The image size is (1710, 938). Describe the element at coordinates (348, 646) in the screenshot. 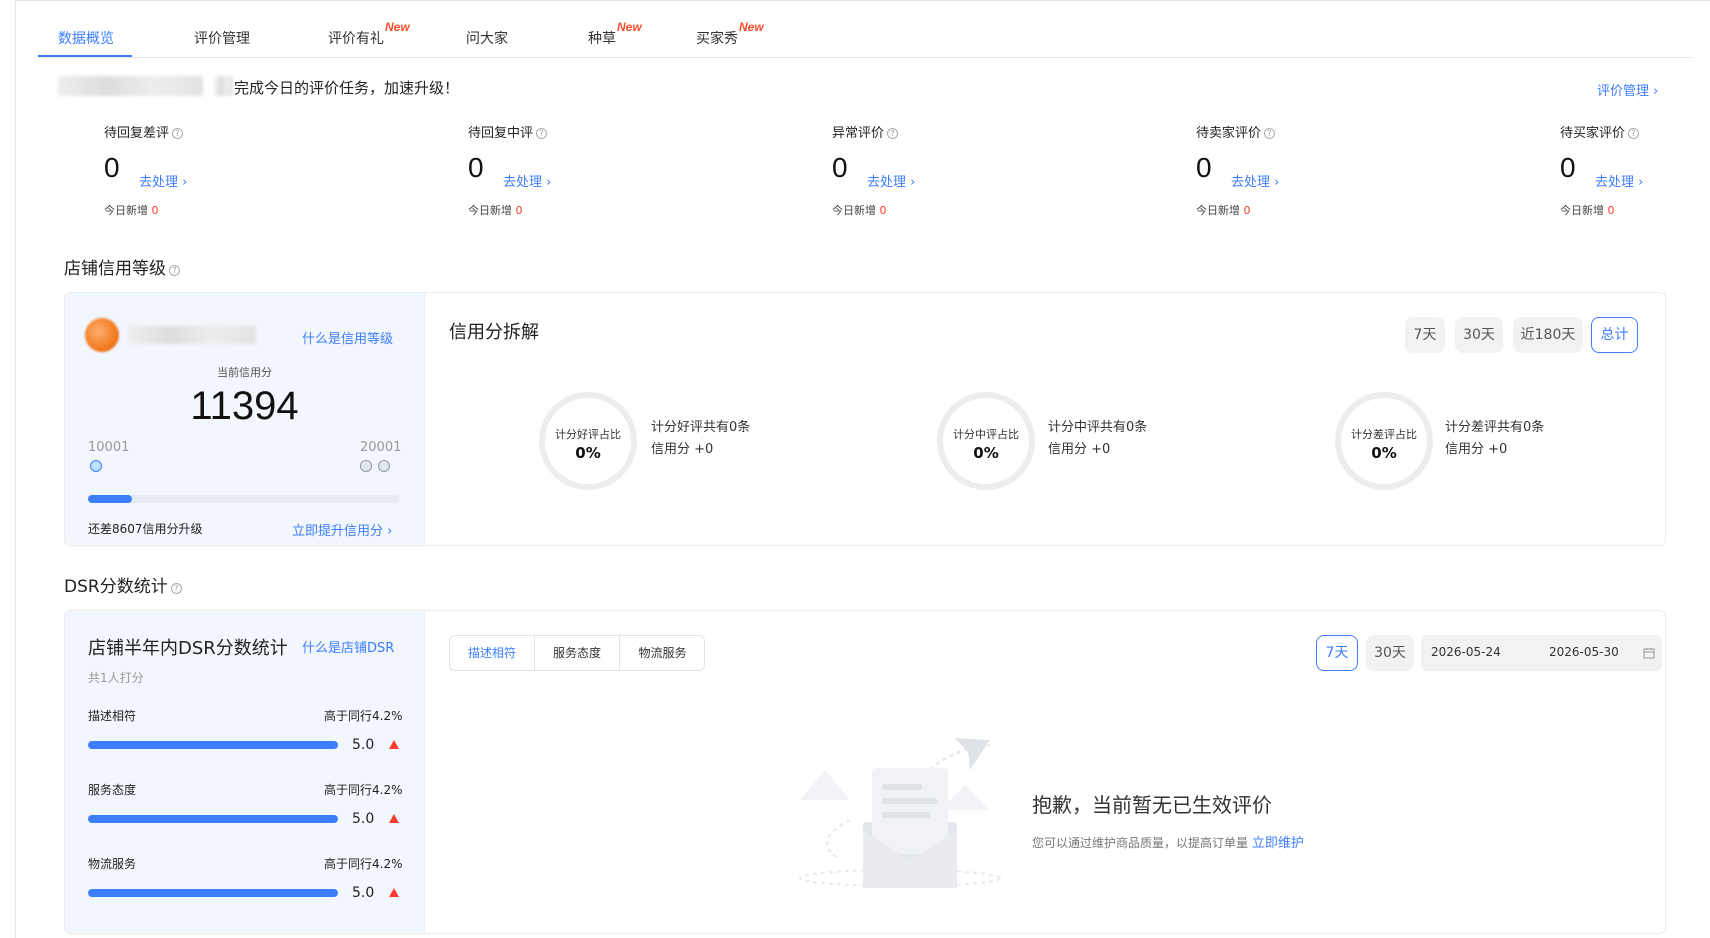

I see `what-is-dsr-link: 什么是店铺DSR` at that location.